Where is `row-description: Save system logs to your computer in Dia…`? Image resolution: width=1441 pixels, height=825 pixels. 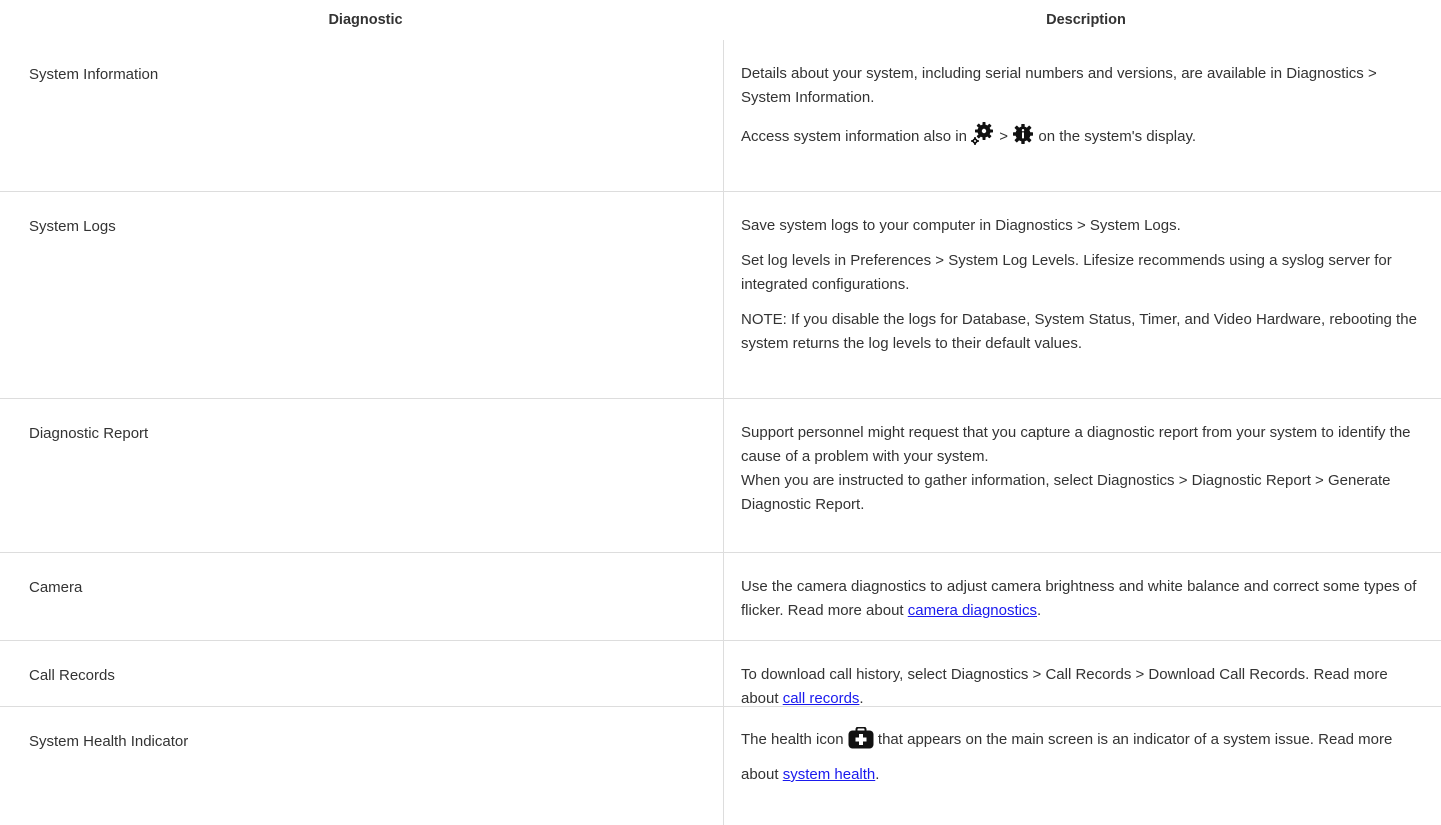 row-description: Save system logs to your computer in Dia… is located at coordinates (1091, 295).